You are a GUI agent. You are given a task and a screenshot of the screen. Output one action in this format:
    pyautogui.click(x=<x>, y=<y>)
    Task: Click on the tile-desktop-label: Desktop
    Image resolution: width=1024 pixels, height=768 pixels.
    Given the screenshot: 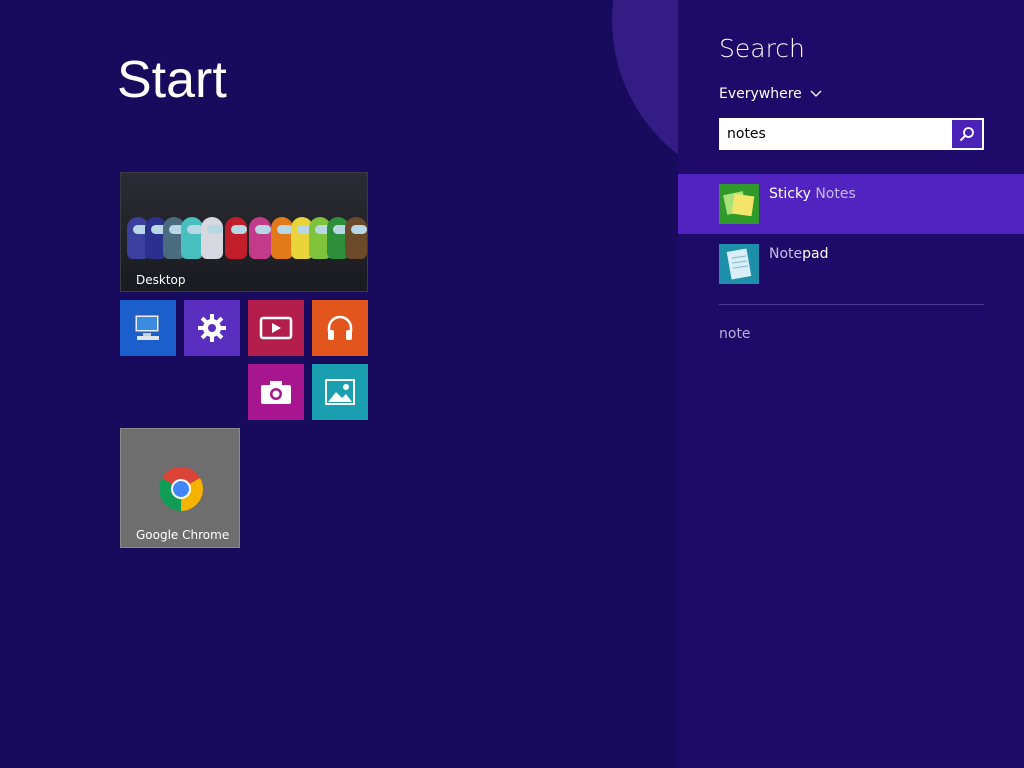 What is the action you would take?
    pyautogui.click(x=161, y=280)
    